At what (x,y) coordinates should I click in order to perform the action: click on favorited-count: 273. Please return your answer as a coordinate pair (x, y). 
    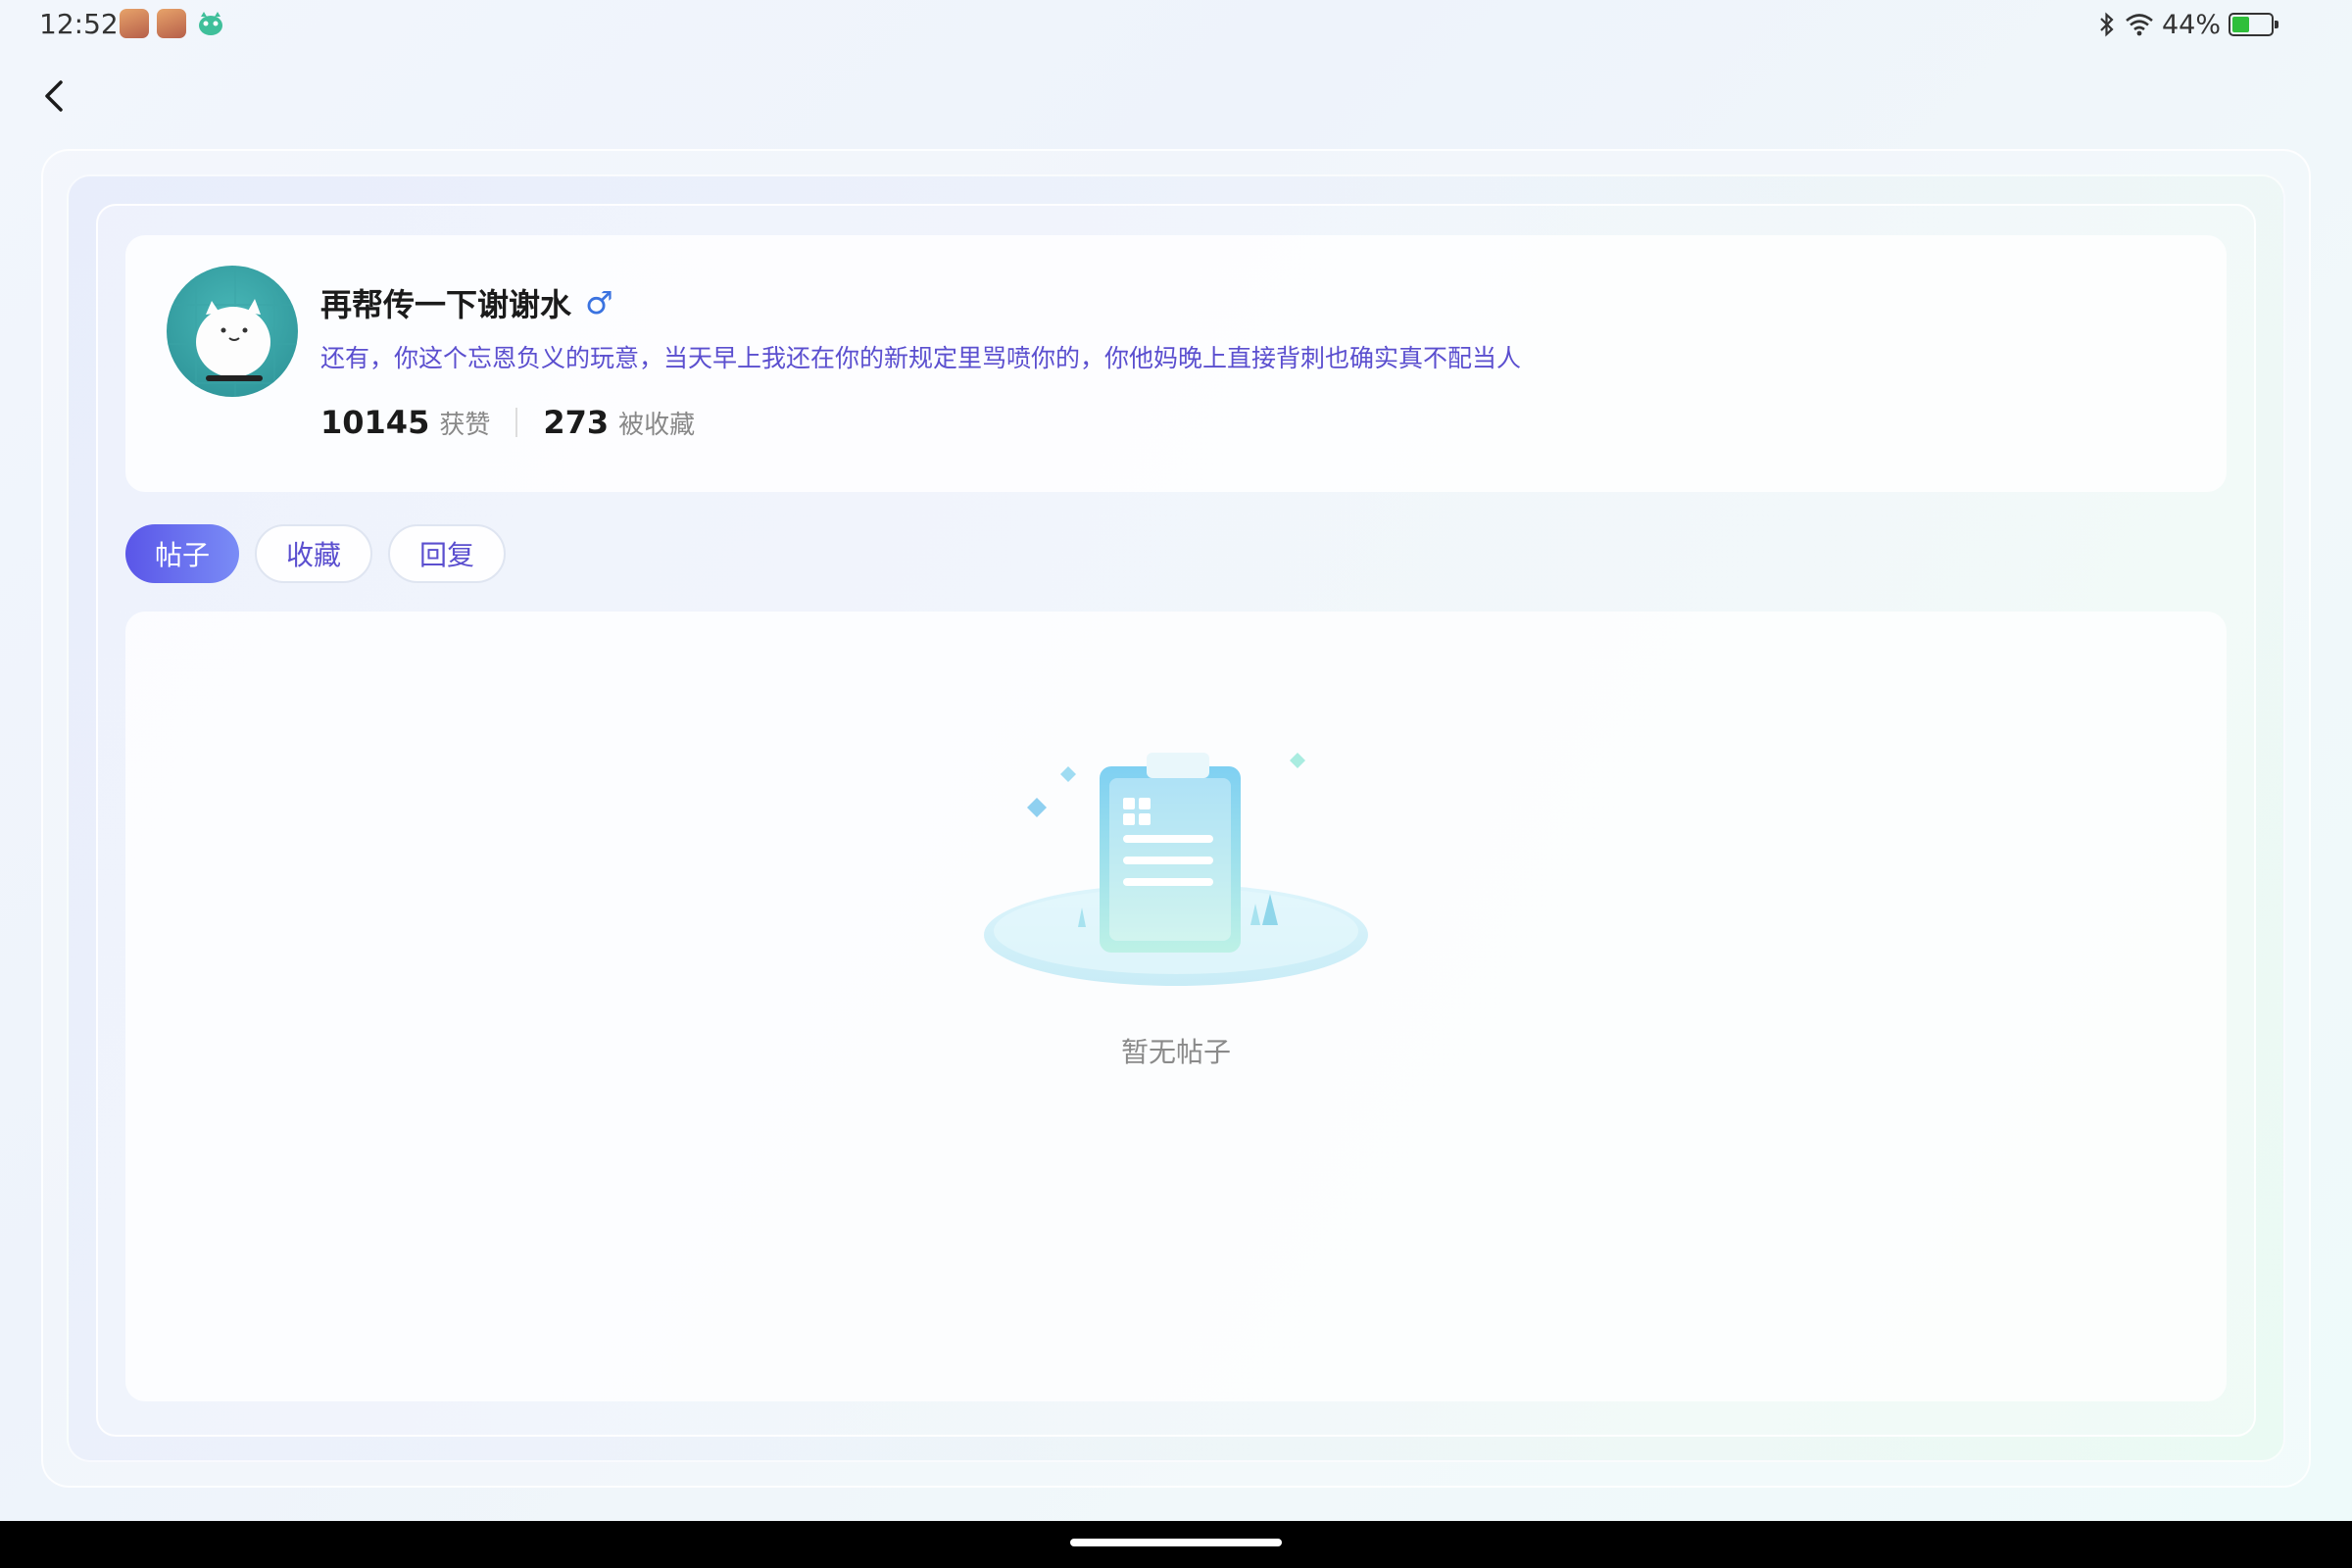
    Looking at the image, I should click on (576, 422).